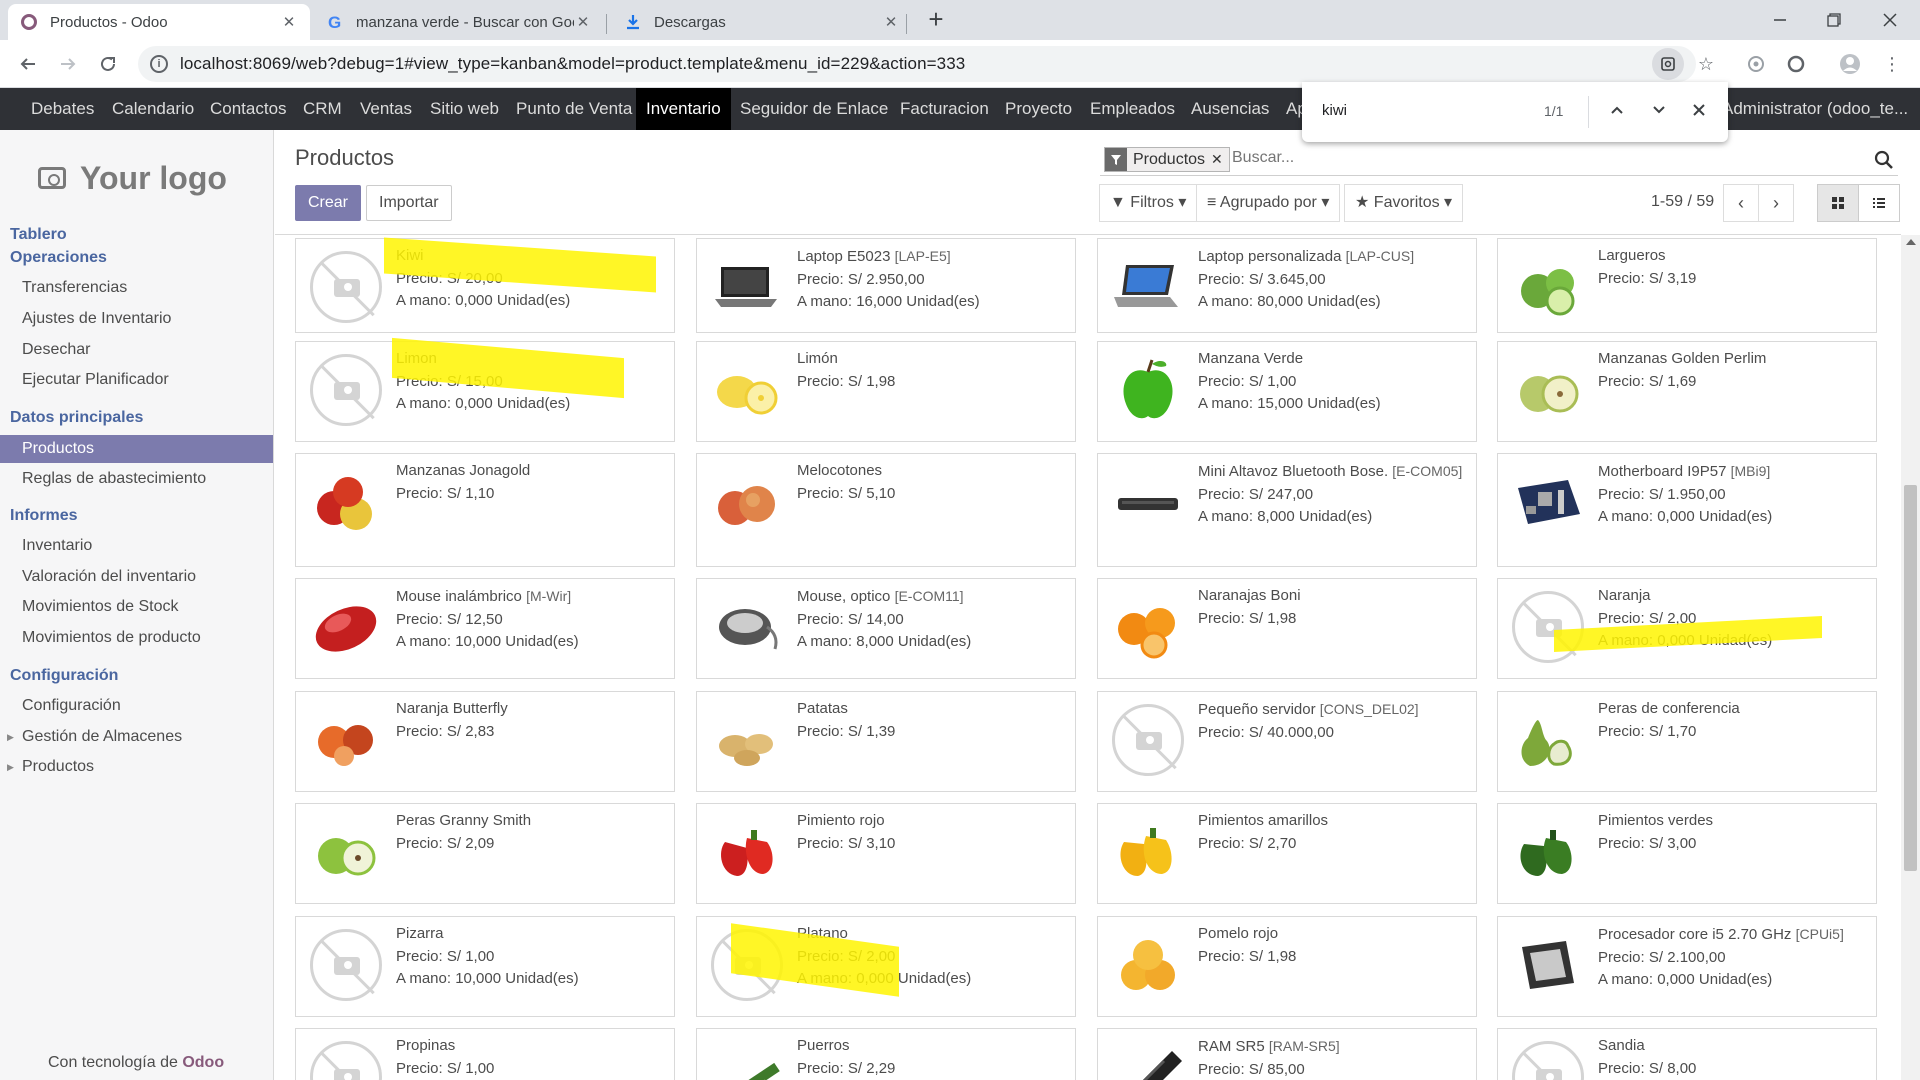 This screenshot has width=1920, height=1080. What do you see at coordinates (1776, 203) in the screenshot?
I see `pager-next-button: ›` at bounding box center [1776, 203].